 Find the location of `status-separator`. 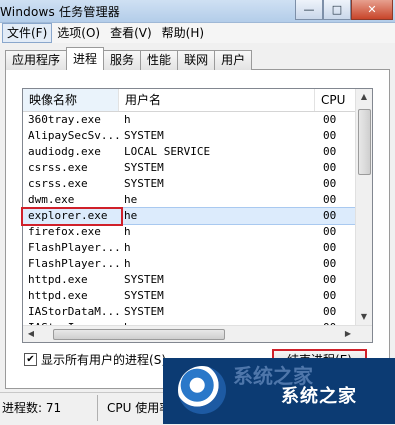

status-separator is located at coordinates (97, 408).